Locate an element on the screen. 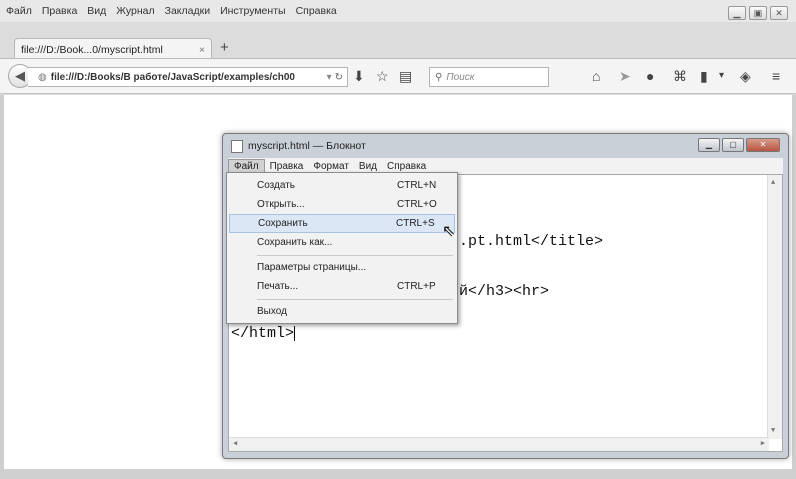 Image resolution: width=796 pixels, height=479 pixels. notepad-menu-view: Вид is located at coordinates (368, 166).